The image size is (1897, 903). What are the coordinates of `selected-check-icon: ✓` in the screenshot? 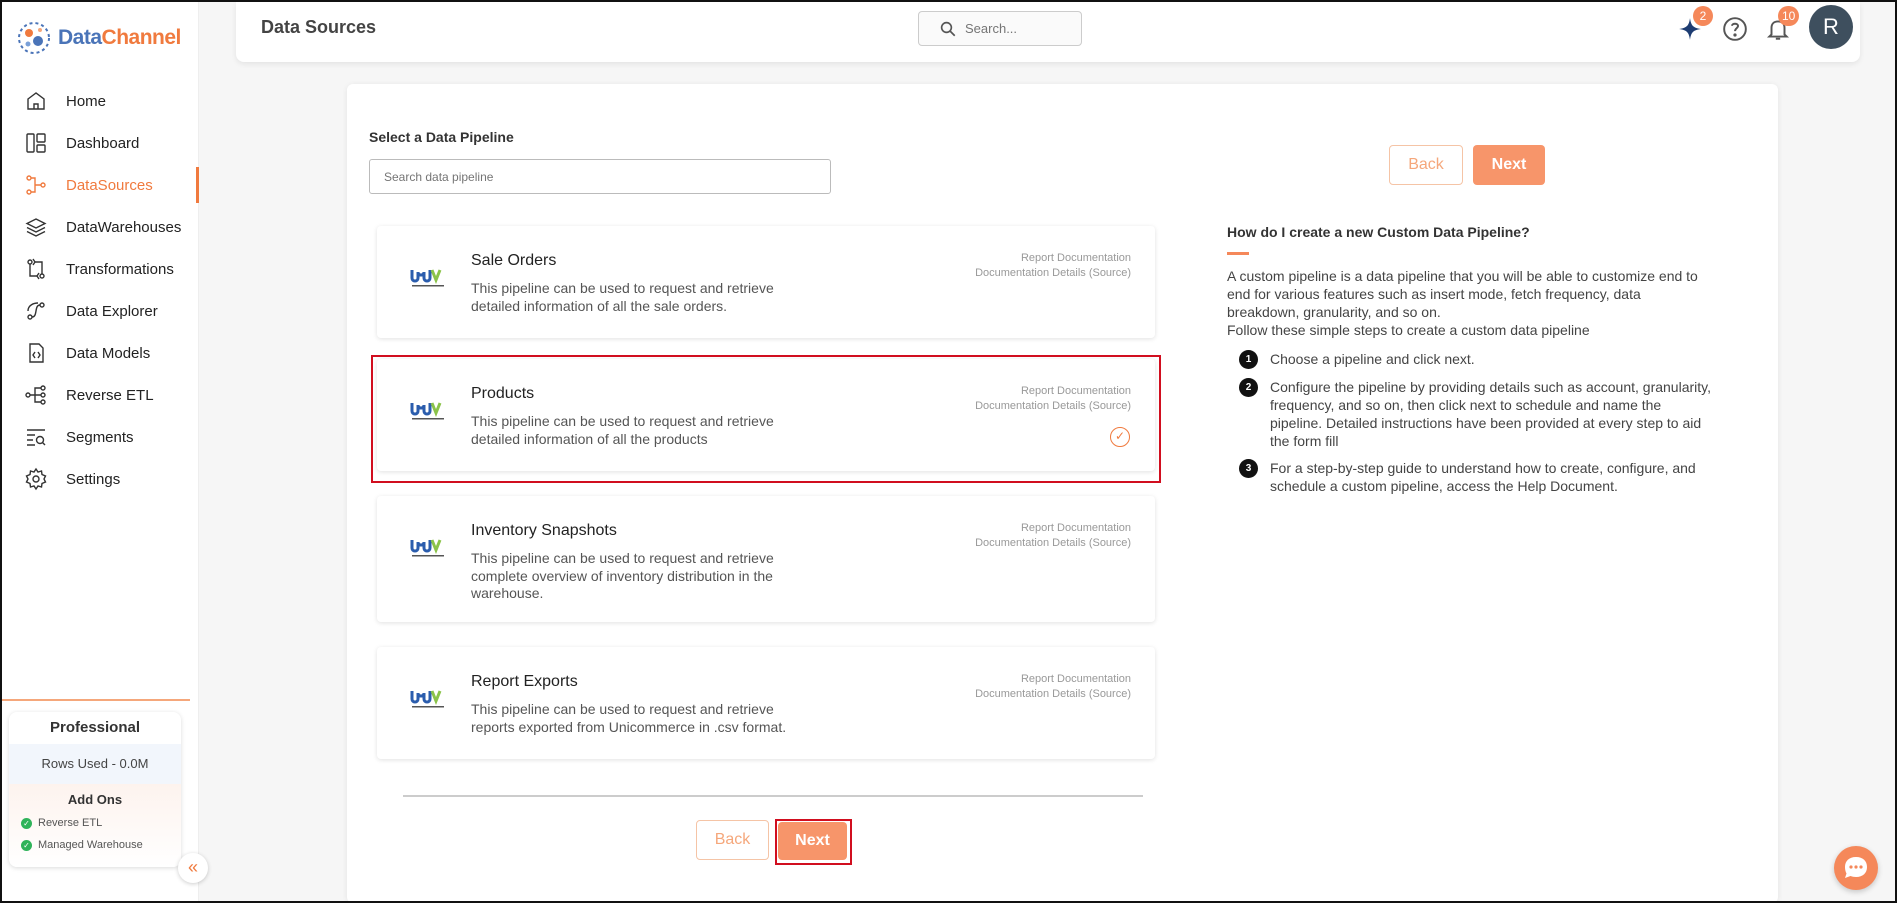 It's located at (1120, 437).